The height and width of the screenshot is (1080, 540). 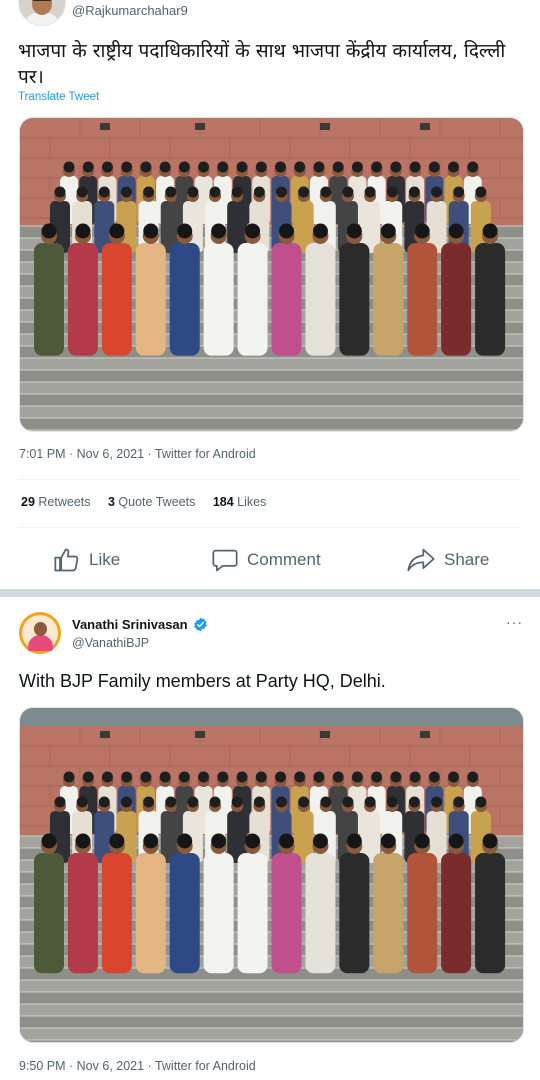 What do you see at coordinates (42, 0) in the screenshot?
I see `avatar-hair` at bounding box center [42, 0].